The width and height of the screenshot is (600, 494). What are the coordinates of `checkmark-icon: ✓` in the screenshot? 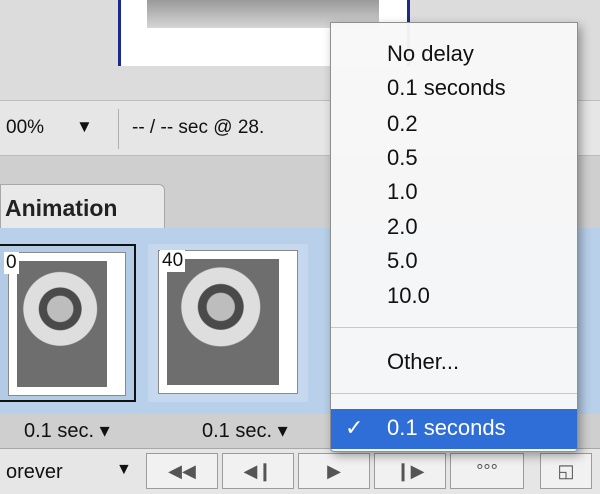 It's located at (354, 427).